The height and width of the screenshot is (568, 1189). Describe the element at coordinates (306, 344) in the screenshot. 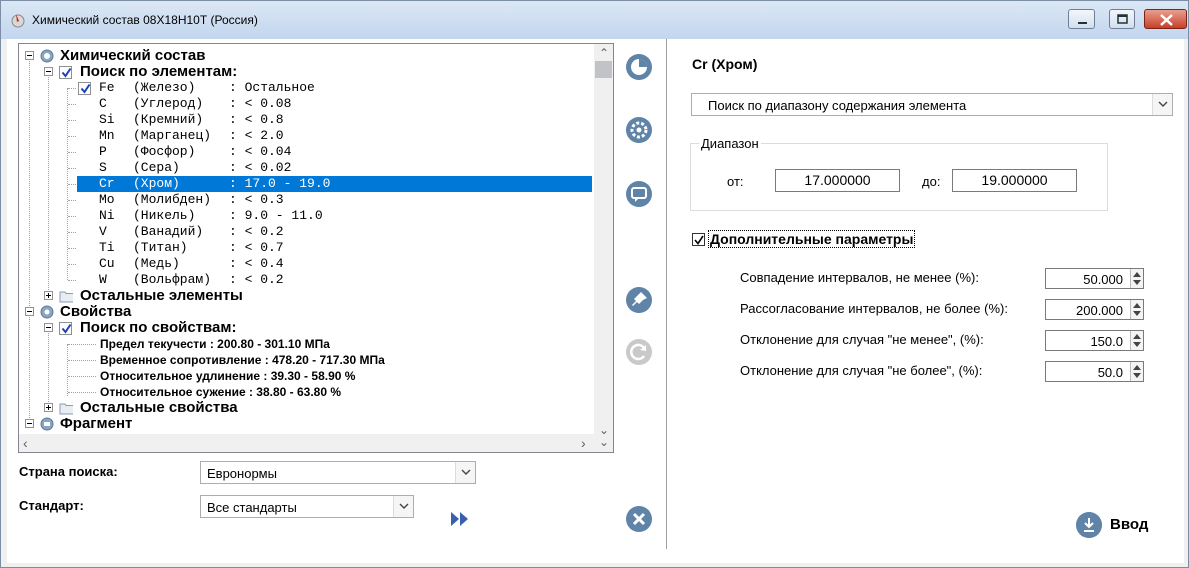

I see `tree-node-property: Предел текучести : 200.80 - 301.10 МПа` at that location.